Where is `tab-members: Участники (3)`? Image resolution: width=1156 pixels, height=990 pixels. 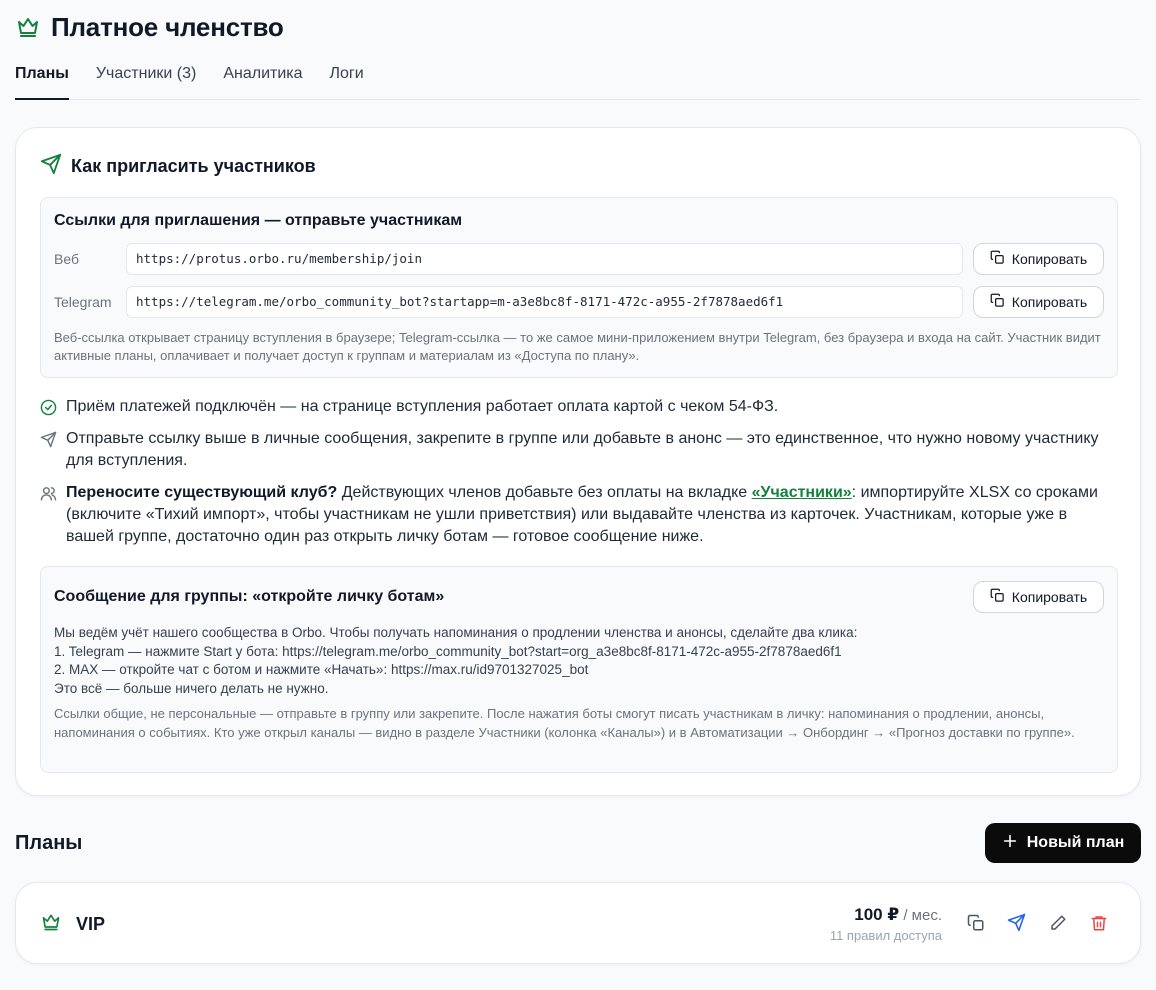
tab-members: Участники (3) is located at coordinates (146, 78).